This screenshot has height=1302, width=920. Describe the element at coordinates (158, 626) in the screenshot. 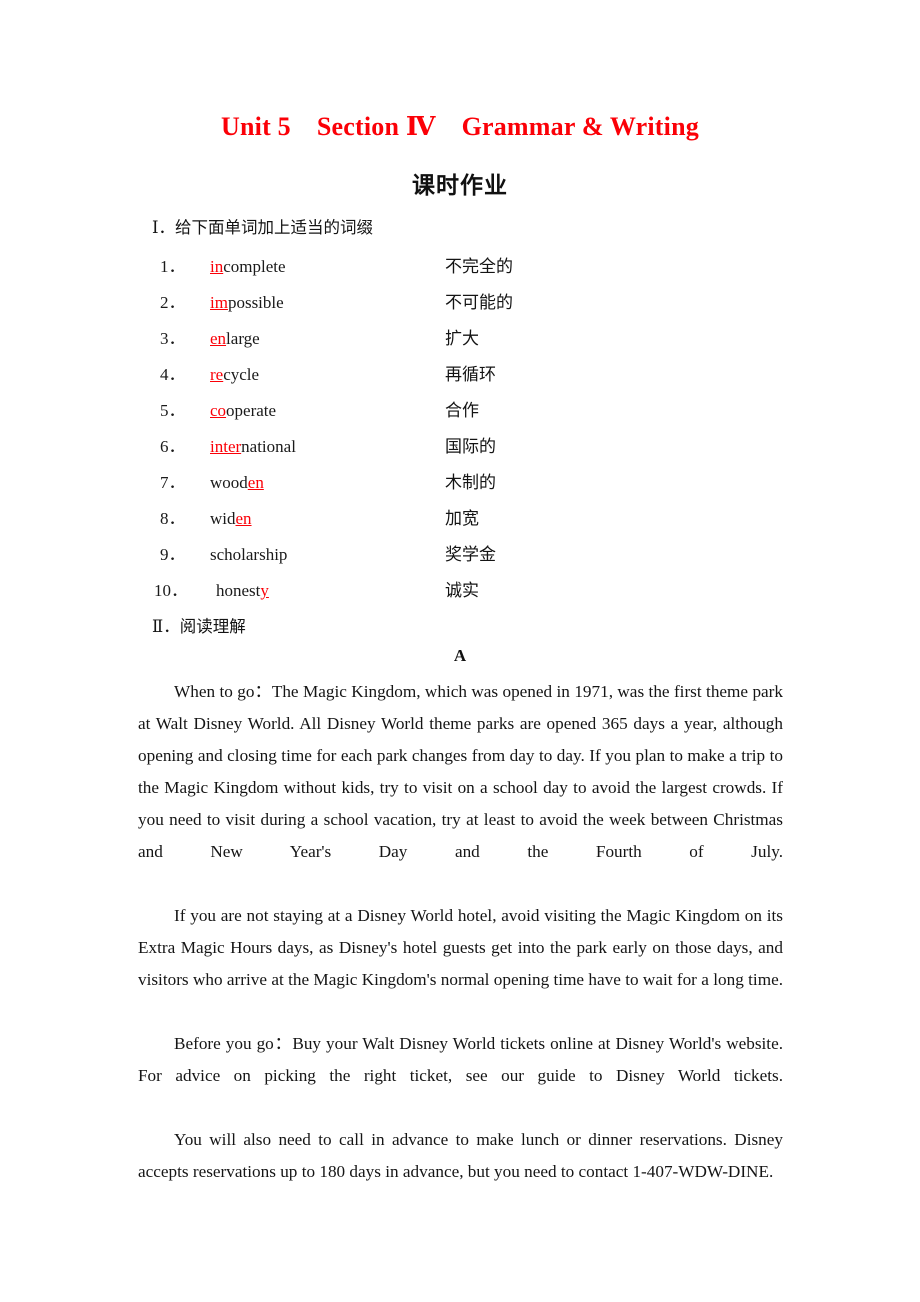

I see `section-numeral-2: Ⅱ` at that location.